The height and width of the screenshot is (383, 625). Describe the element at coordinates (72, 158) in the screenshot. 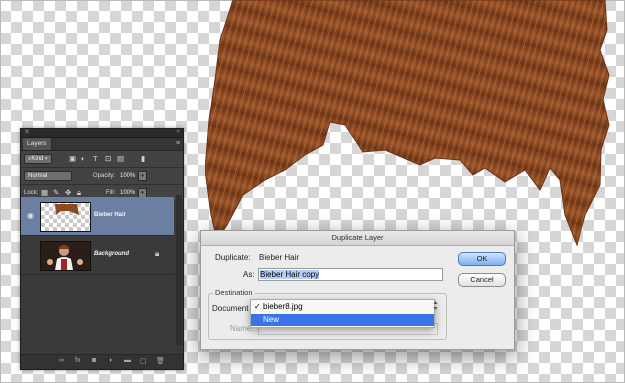

I see `pixel-filter-icon: ▣` at that location.